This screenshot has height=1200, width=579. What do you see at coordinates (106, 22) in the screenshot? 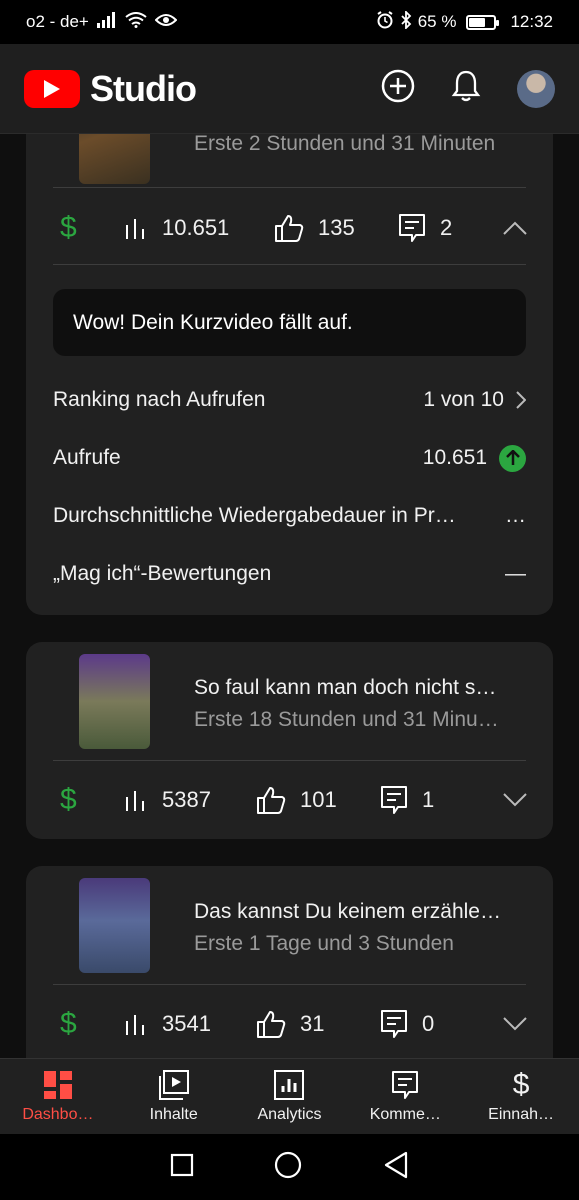
I see `signal-icon` at bounding box center [106, 22].